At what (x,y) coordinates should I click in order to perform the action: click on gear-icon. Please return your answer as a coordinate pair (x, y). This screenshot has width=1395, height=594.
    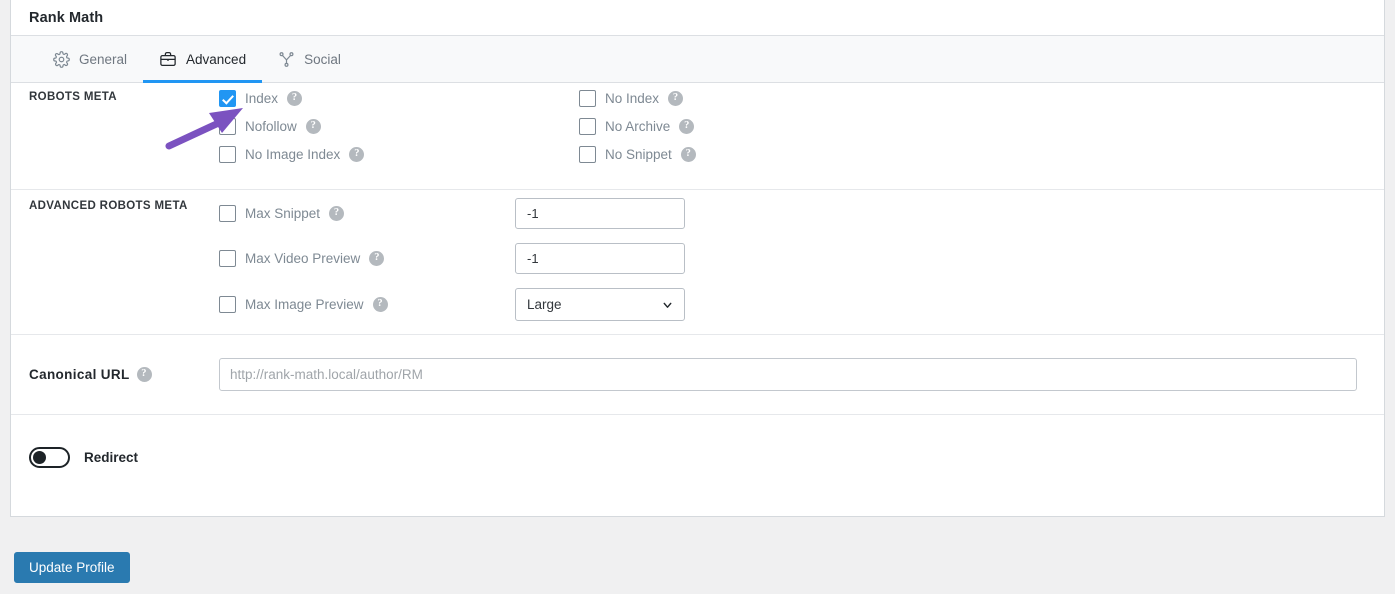
    Looking at the image, I should click on (61, 59).